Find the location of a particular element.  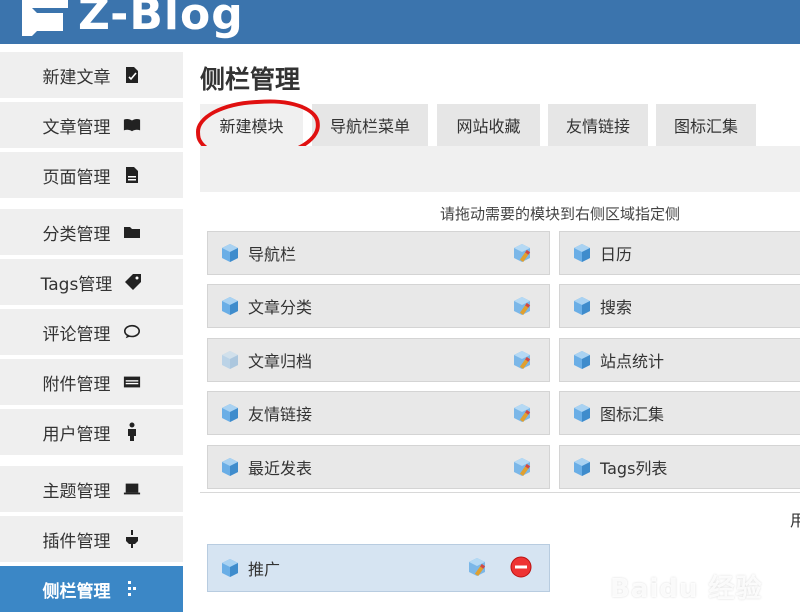

sidebar-item-theme-manage: 主题管理 is located at coordinates (91, 489).